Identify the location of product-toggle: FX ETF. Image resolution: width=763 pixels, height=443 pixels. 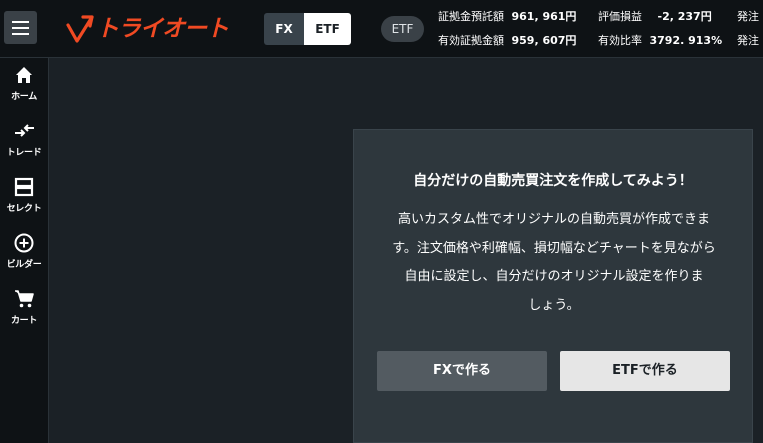
(307, 29).